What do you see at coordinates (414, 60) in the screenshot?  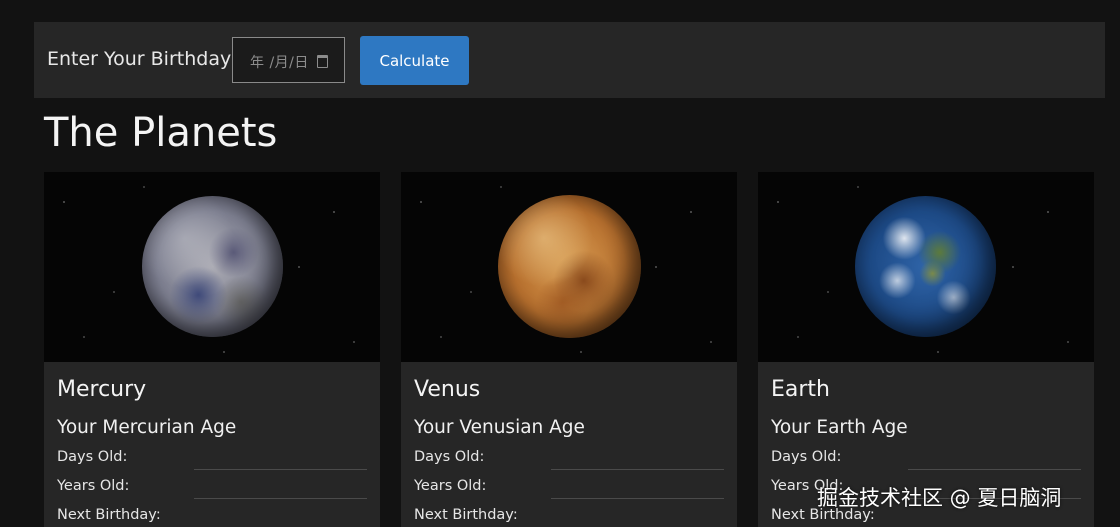 I see `calculate-button: Calculate` at bounding box center [414, 60].